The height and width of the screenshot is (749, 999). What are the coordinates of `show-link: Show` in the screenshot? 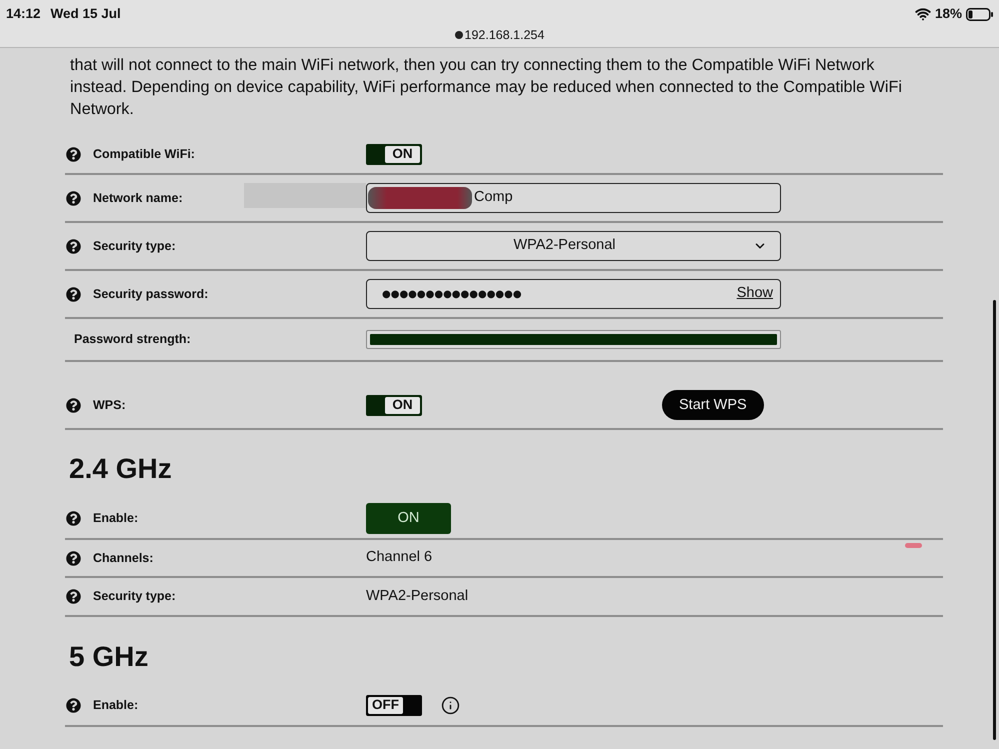 It's located at (754, 294).